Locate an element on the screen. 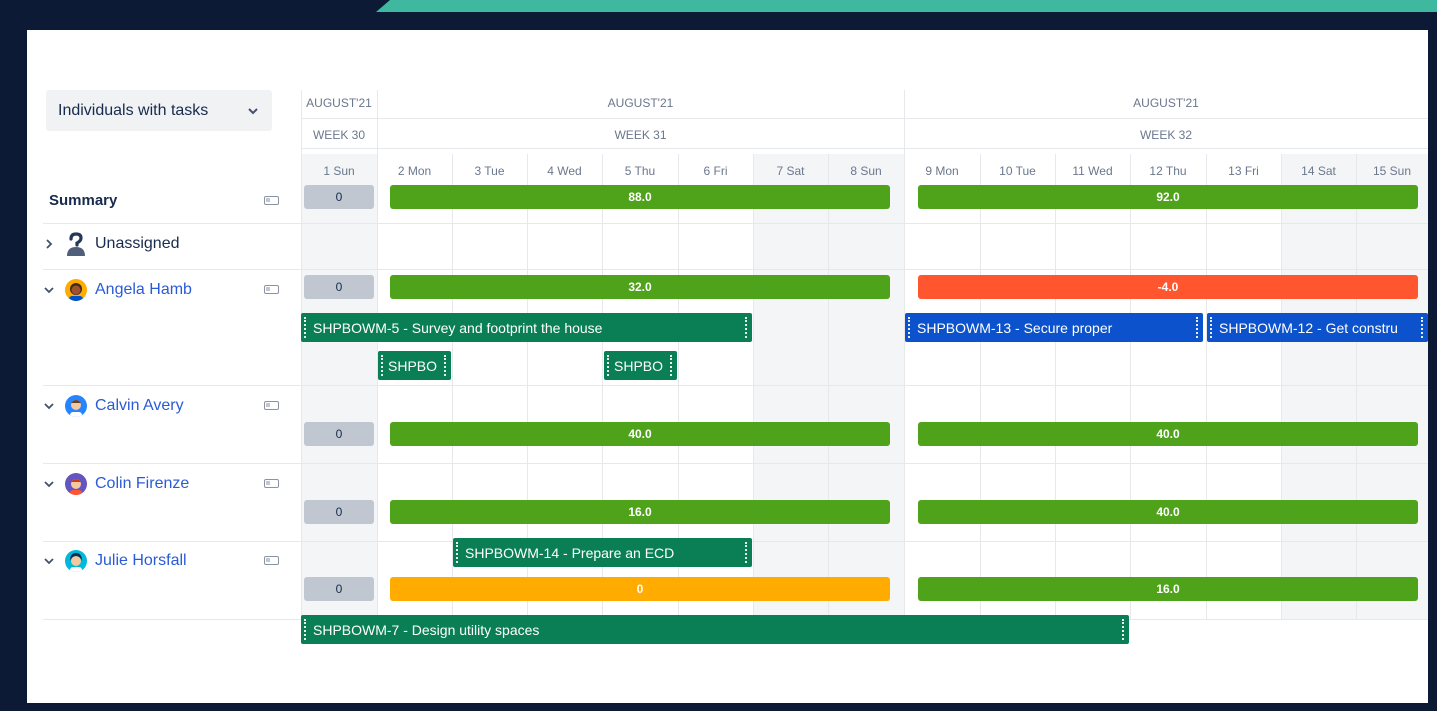 Image resolution: width=1437 pixels, height=711 pixels. summary-week31-hours: 88.0 is located at coordinates (640, 197).